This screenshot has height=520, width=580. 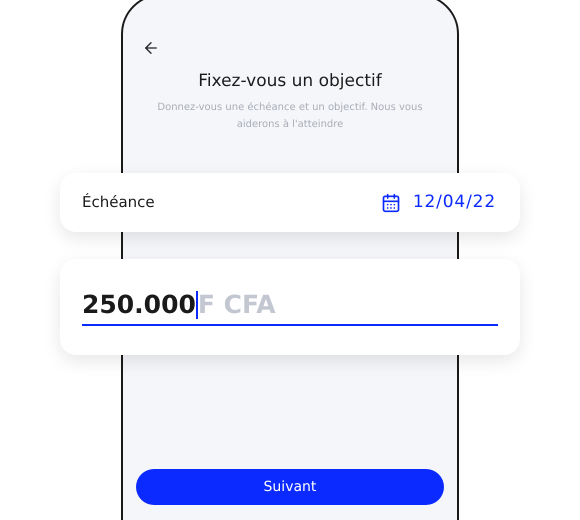 I want to click on page-title: Fixez-vous un objectif, so click(x=290, y=81).